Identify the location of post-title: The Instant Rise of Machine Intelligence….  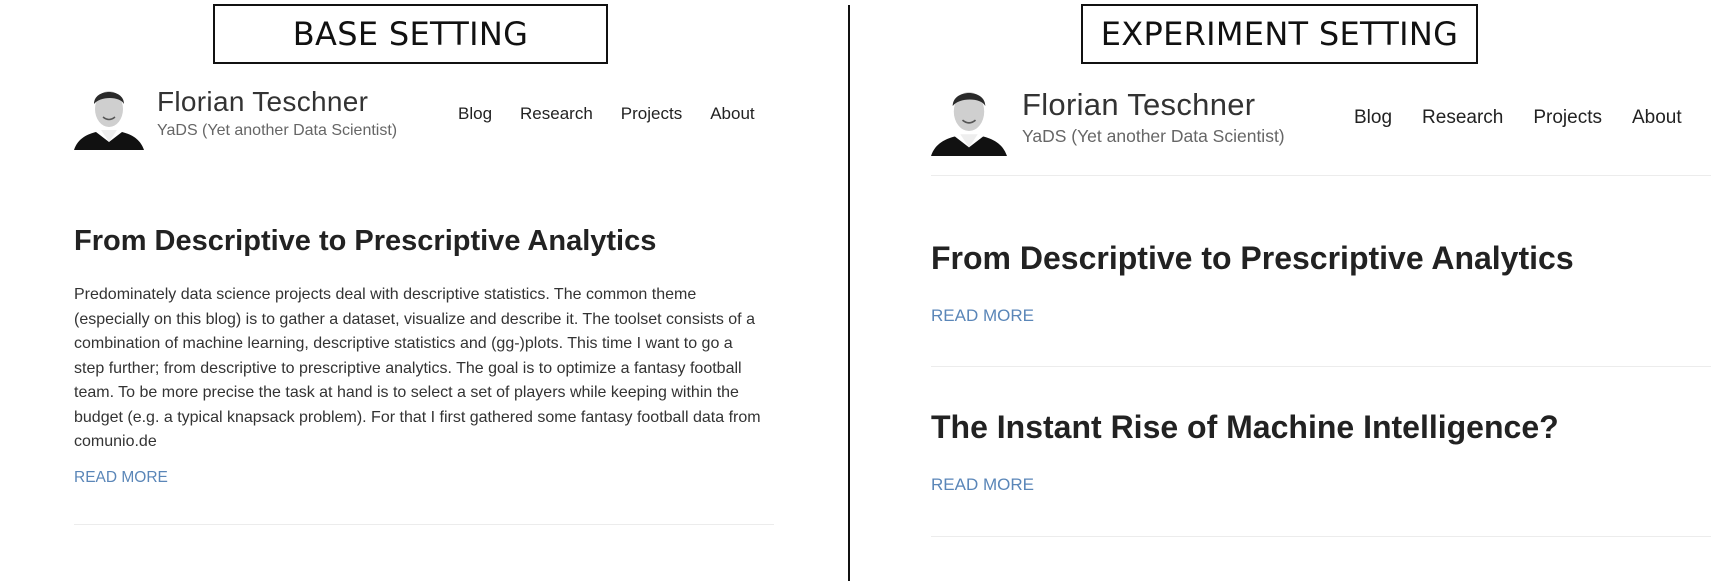
(1245, 427).